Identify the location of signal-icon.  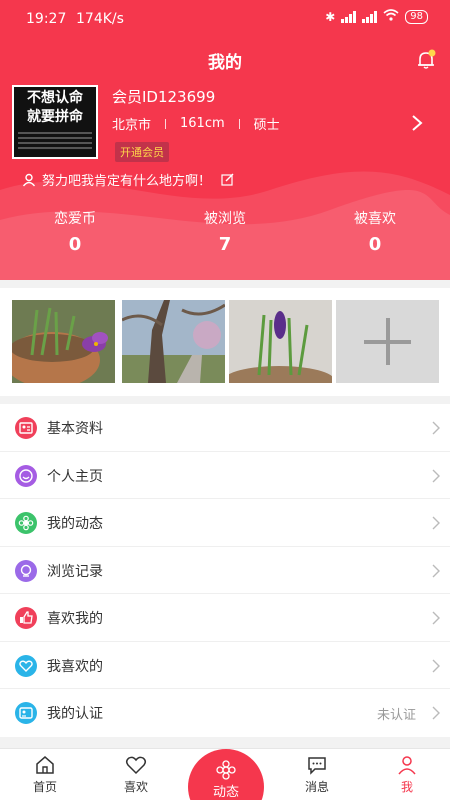
(349, 16).